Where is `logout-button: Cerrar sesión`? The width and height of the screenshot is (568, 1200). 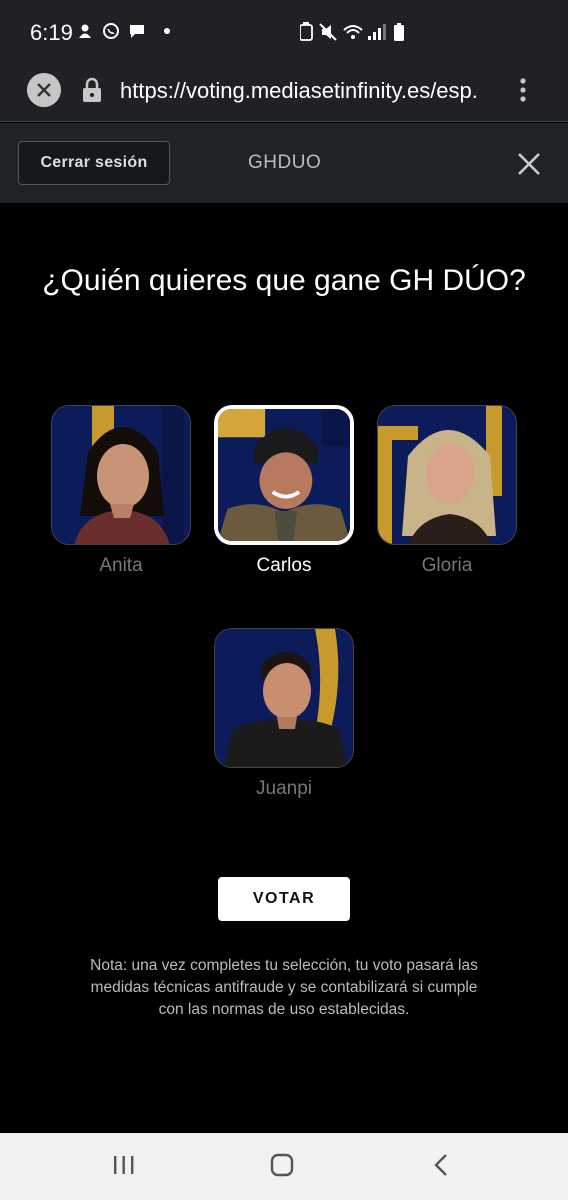 logout-button: Cerrar sesión is located at coordinates (94, 163).